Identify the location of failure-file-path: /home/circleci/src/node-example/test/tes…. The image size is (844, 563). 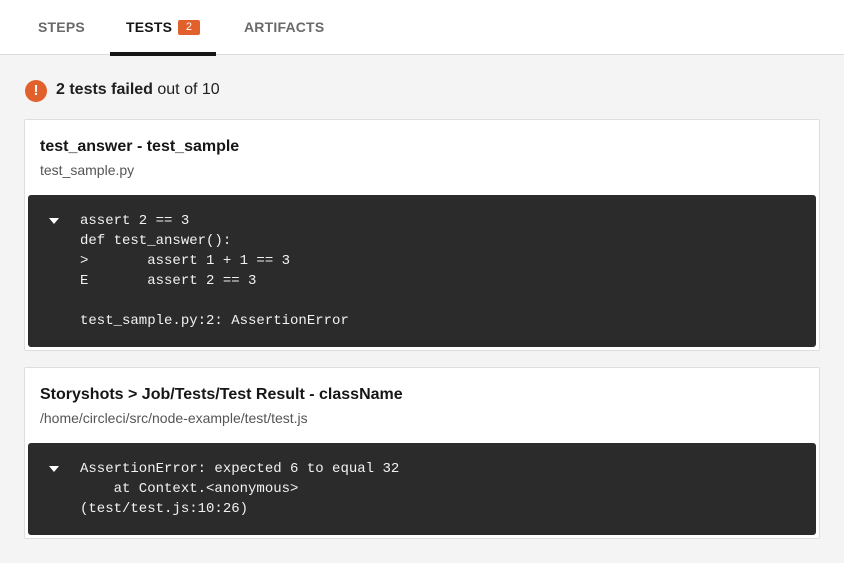
(174, 418).